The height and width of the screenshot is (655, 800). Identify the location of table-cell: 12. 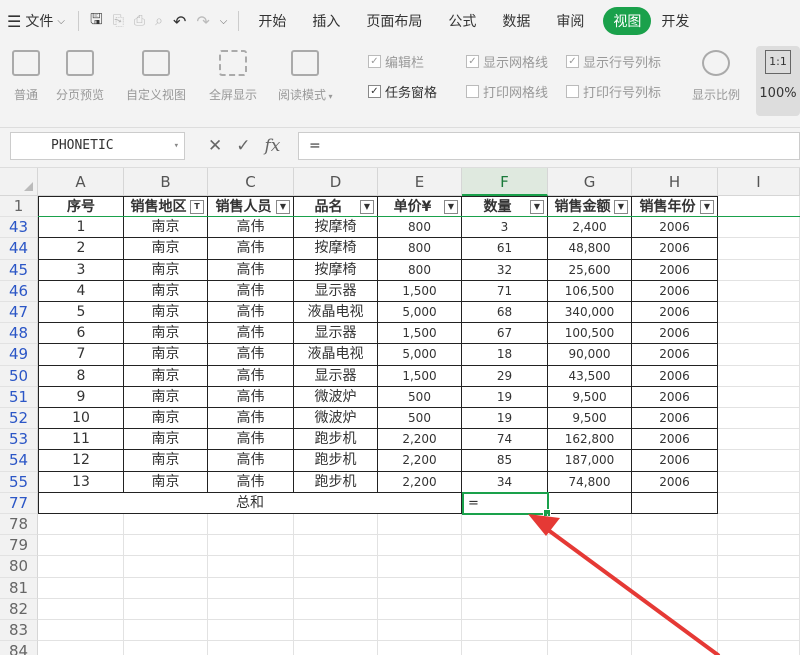
(81, 461).